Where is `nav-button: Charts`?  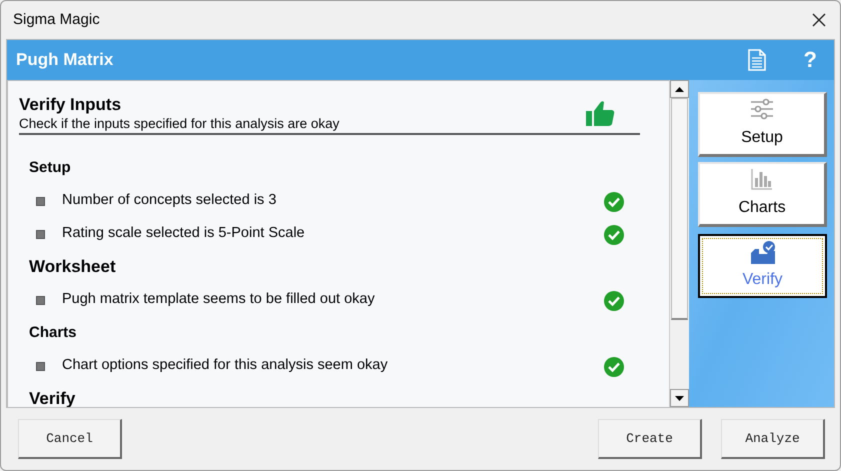 nav-button: Charts is located at coordinates (762, 194).